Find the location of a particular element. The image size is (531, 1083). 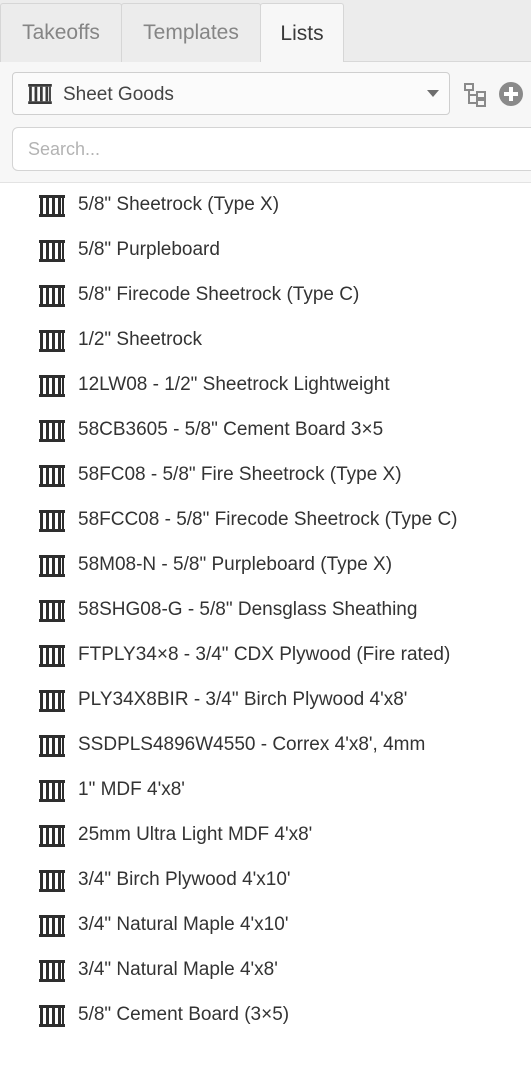

list-item: PLY34X8BIR - 3/4" Birch Plywood 4'x8' is located at coordinates (265, 700).